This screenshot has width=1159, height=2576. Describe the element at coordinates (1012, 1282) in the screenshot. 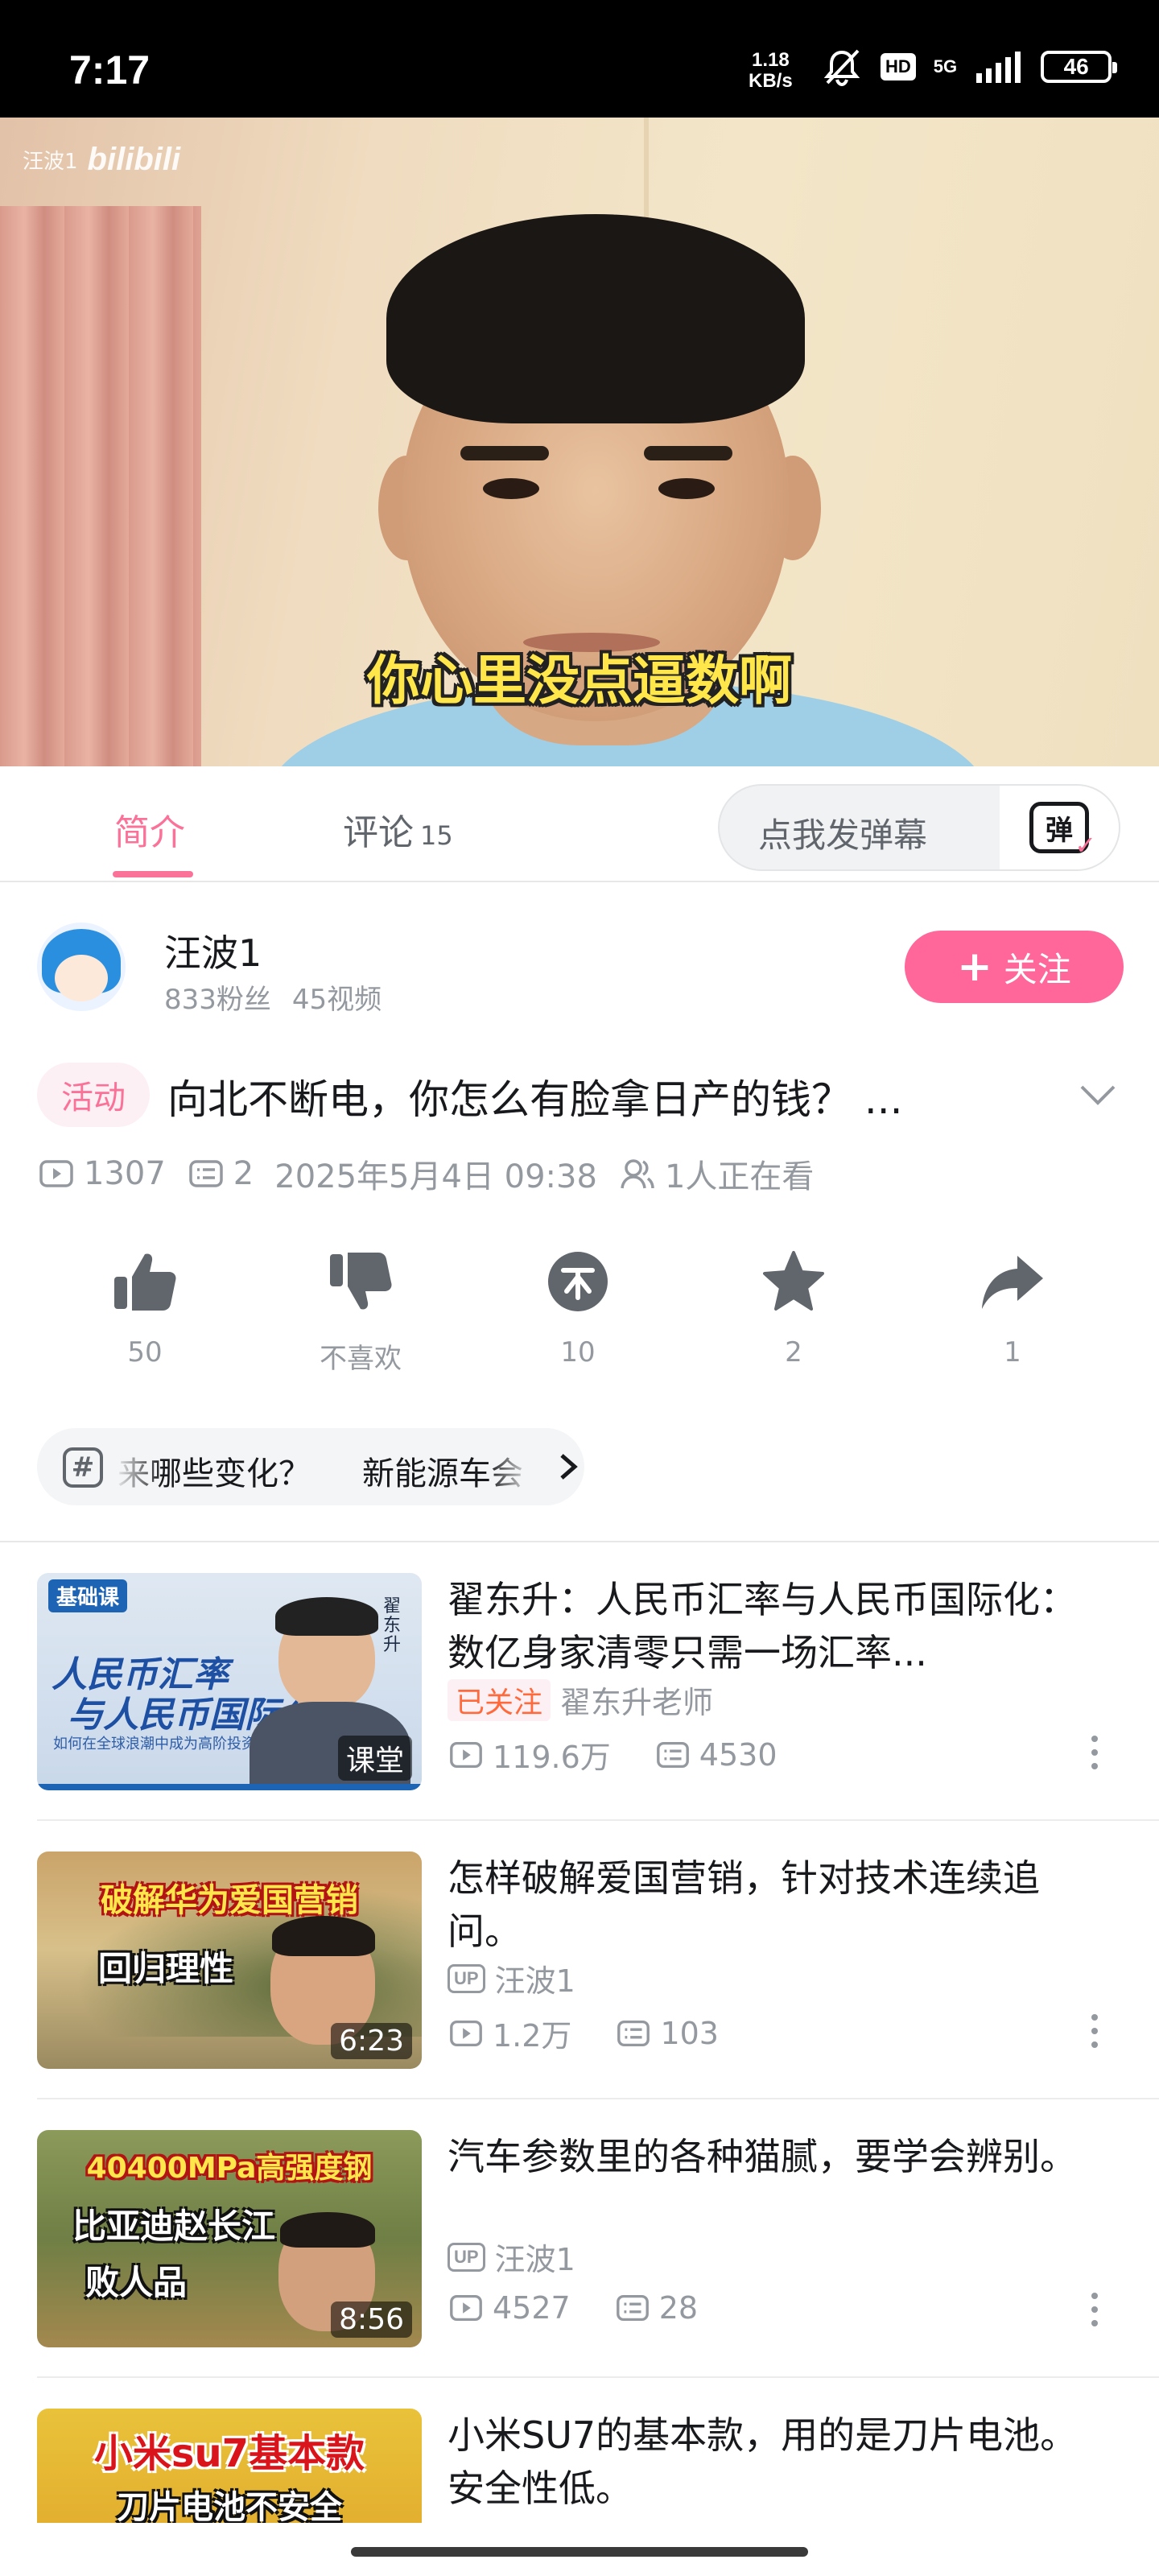

I see `share-icon` at that location.